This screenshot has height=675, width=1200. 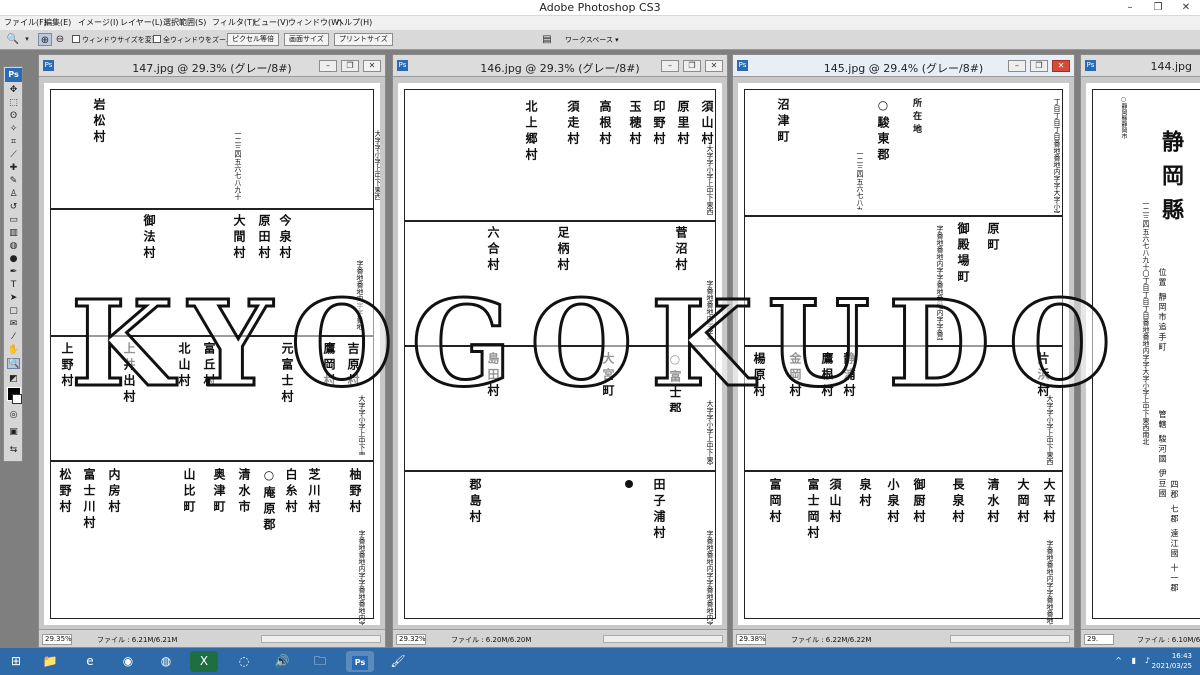 What do you see at coordinates (141, 22) in the screenshot?
I see `menu-layer: レイヤー(L)` at bounding box center [141, 22].